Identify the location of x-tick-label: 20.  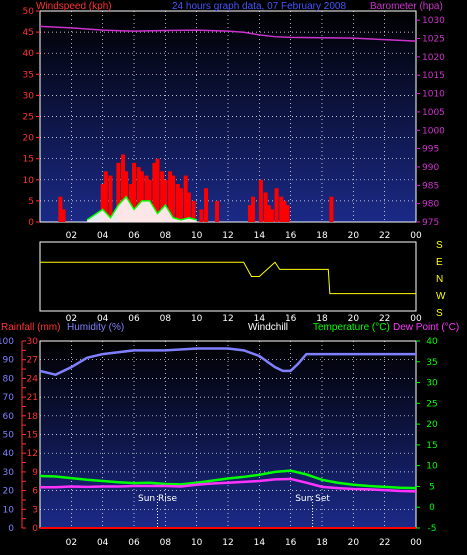
(354, 543).